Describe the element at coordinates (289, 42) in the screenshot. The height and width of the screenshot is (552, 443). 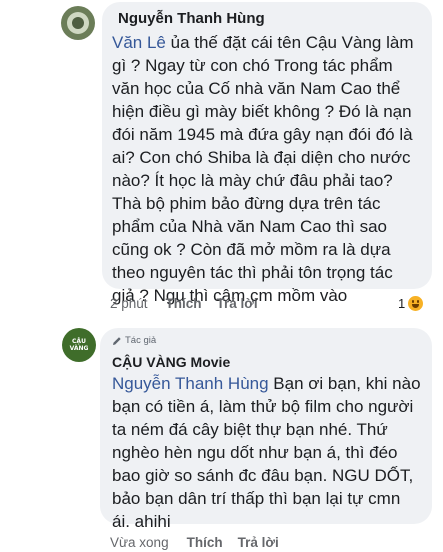
I see `comment-line: ủa thế đặt cái tên Cậu Vàng làm` at that location.